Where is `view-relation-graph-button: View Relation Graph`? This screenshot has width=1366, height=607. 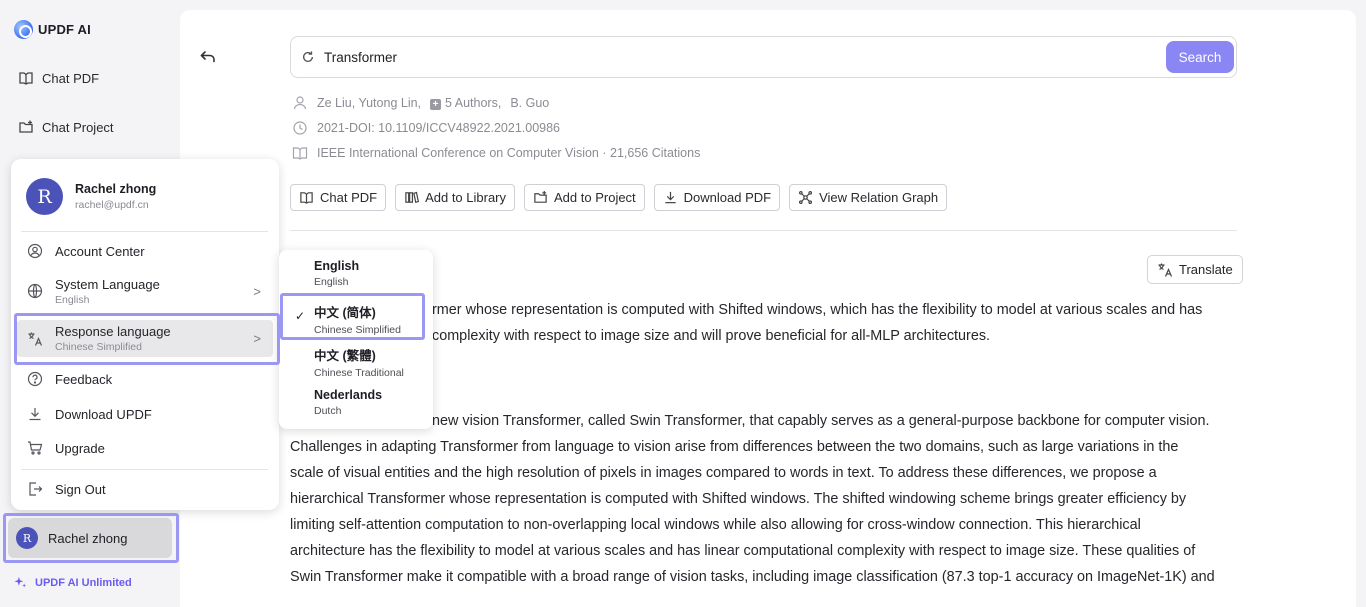 view-relation-graph-button: View Relation Graph is located at coordinates (868, 197).